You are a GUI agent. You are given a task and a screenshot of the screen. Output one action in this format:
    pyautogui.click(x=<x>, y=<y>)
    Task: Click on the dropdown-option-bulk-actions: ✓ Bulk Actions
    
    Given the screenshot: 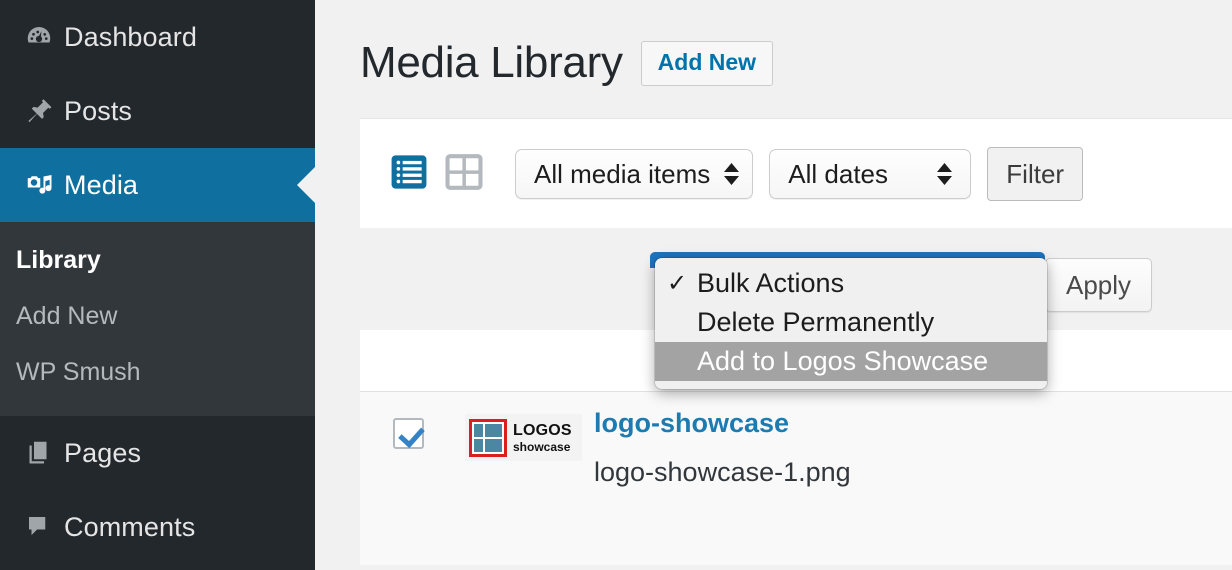 What is the action you would take?
    pyautogui.click(x=851, y=283)
    